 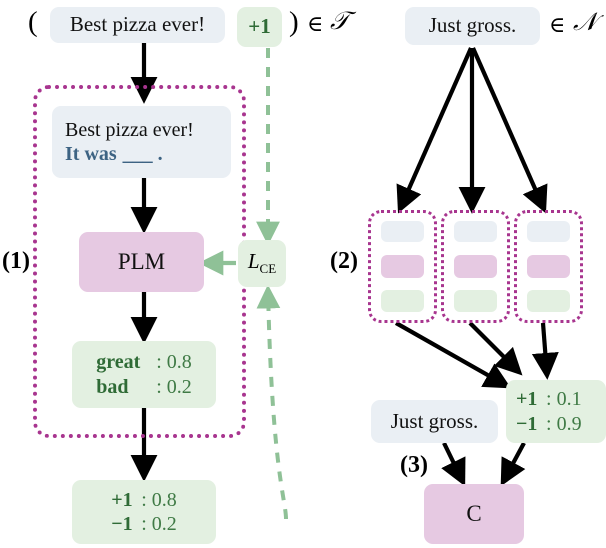 What do you see at coordinates (129, 129) in the screenshot?
I see `prompt-original-sentence: Best pizza ever!` at bounding box center [129, 129].